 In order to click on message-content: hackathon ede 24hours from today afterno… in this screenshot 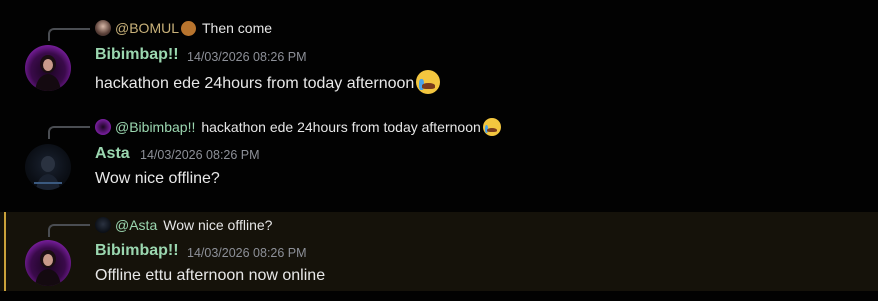, I will do `click(268, 82)`.